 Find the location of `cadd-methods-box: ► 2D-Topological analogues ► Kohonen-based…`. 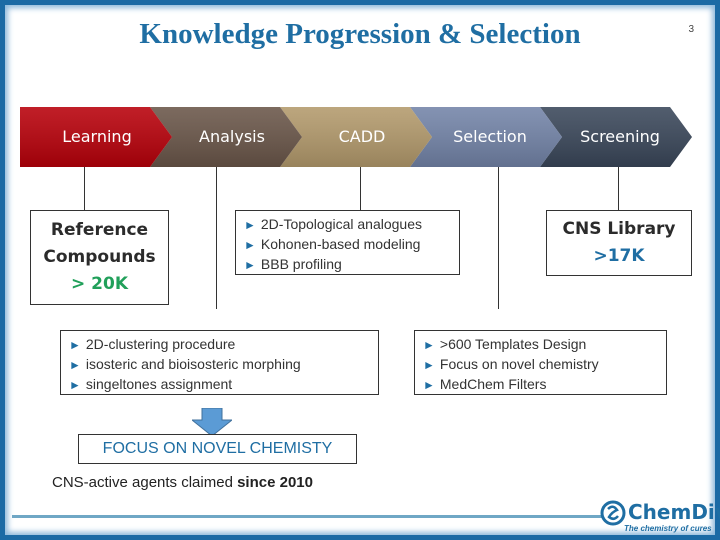

cadd-methods-box: ► 2D-Topological analogues ► Kohonen-based… is located at coordinates (347, 242).